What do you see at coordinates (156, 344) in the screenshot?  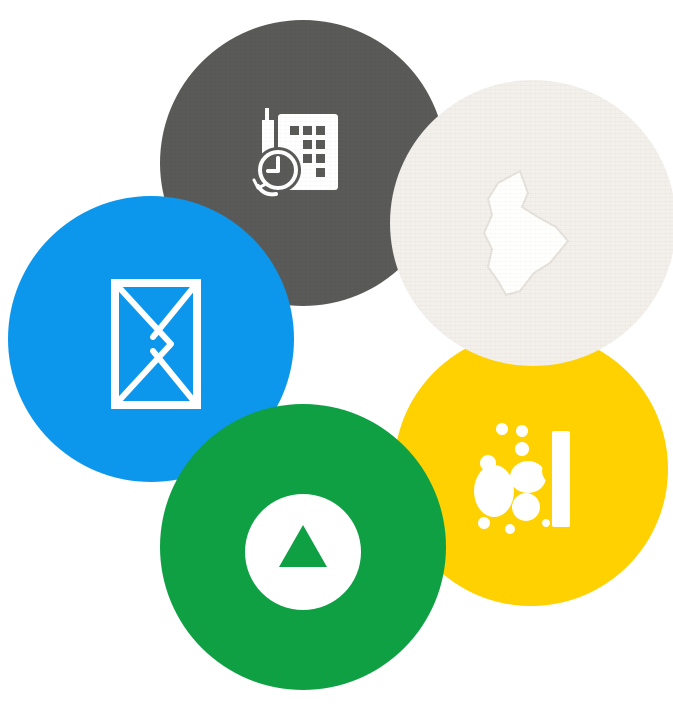 I see `envelope-icon` at bounding box center [156, 344].